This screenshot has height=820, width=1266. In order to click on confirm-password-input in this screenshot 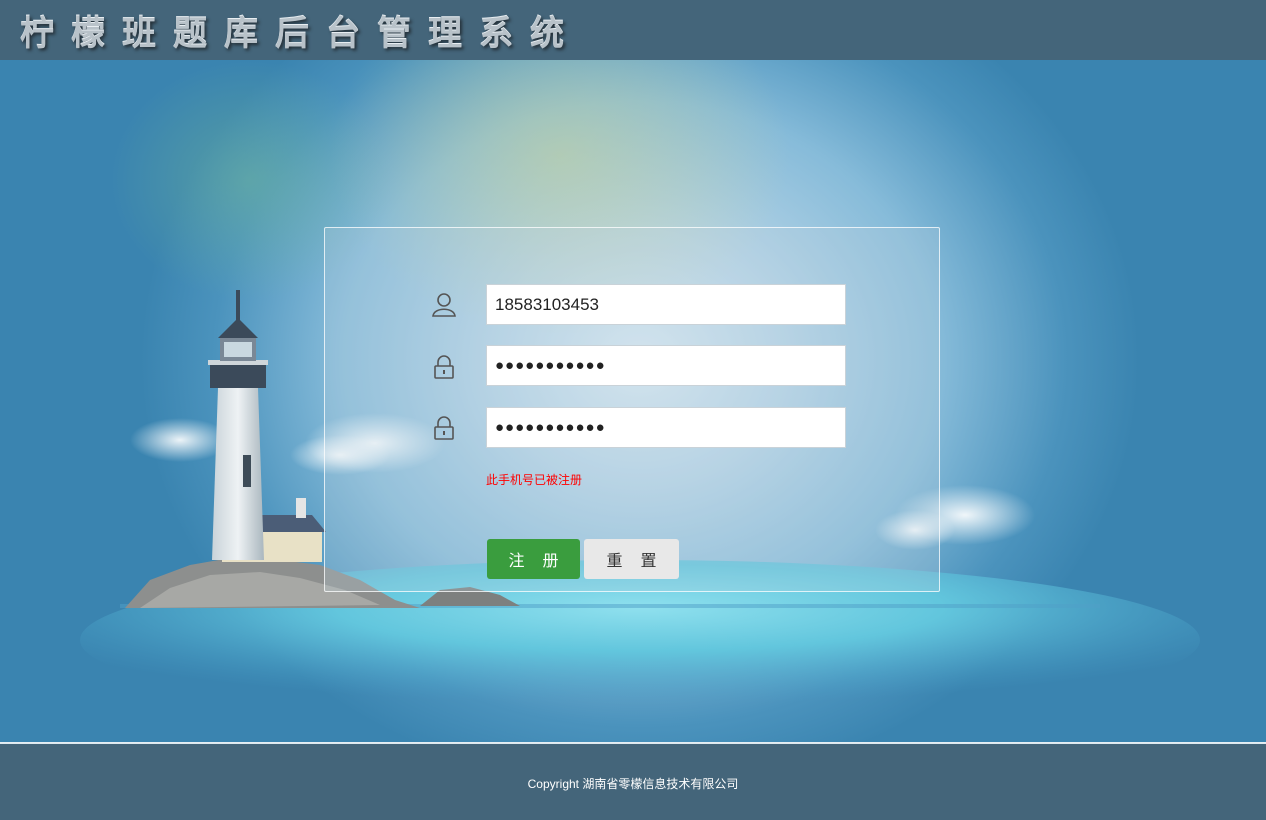, I will do `click(666, 427)`.